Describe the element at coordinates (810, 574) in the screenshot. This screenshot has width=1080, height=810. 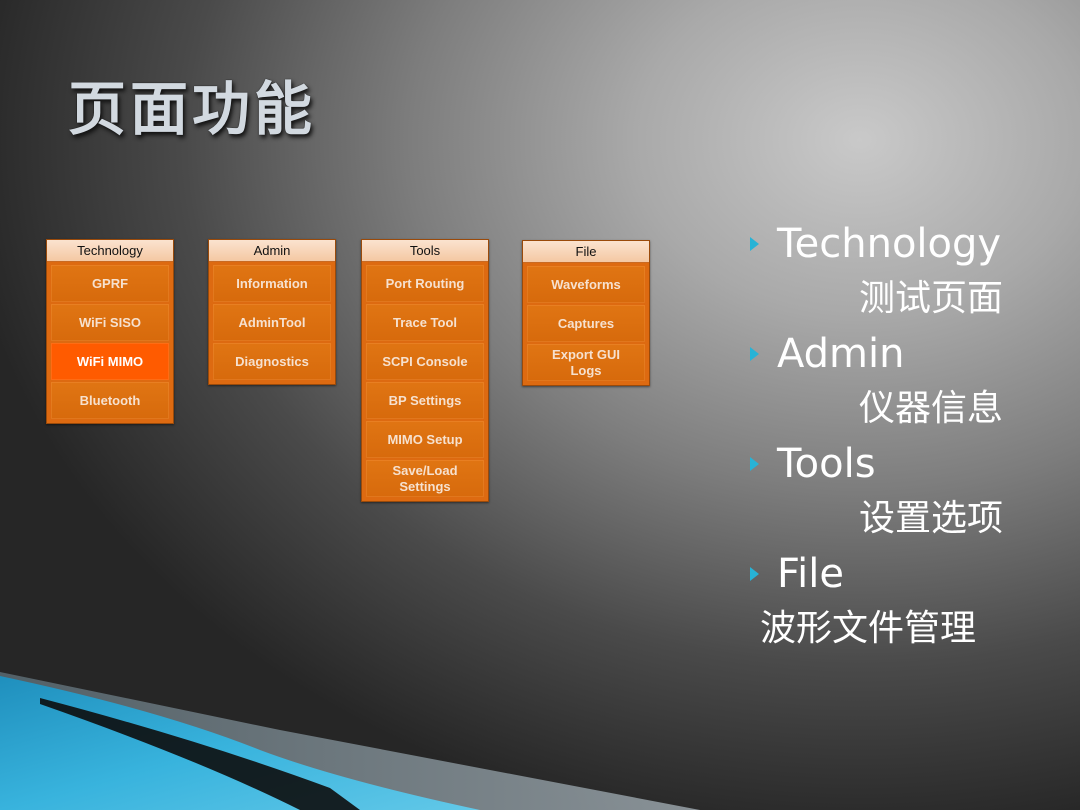
I see `bullet-term: File` at that location.